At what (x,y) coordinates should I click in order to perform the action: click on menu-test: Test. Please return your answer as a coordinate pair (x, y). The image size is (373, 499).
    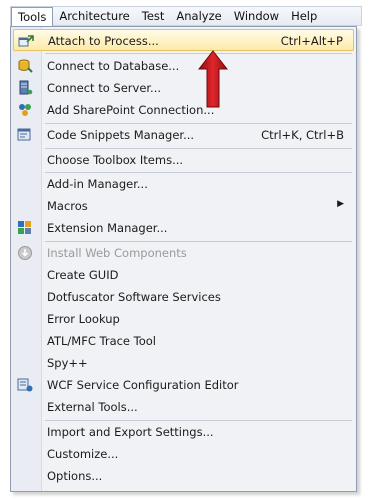
    Looking at the image, I should click on (153, 16).